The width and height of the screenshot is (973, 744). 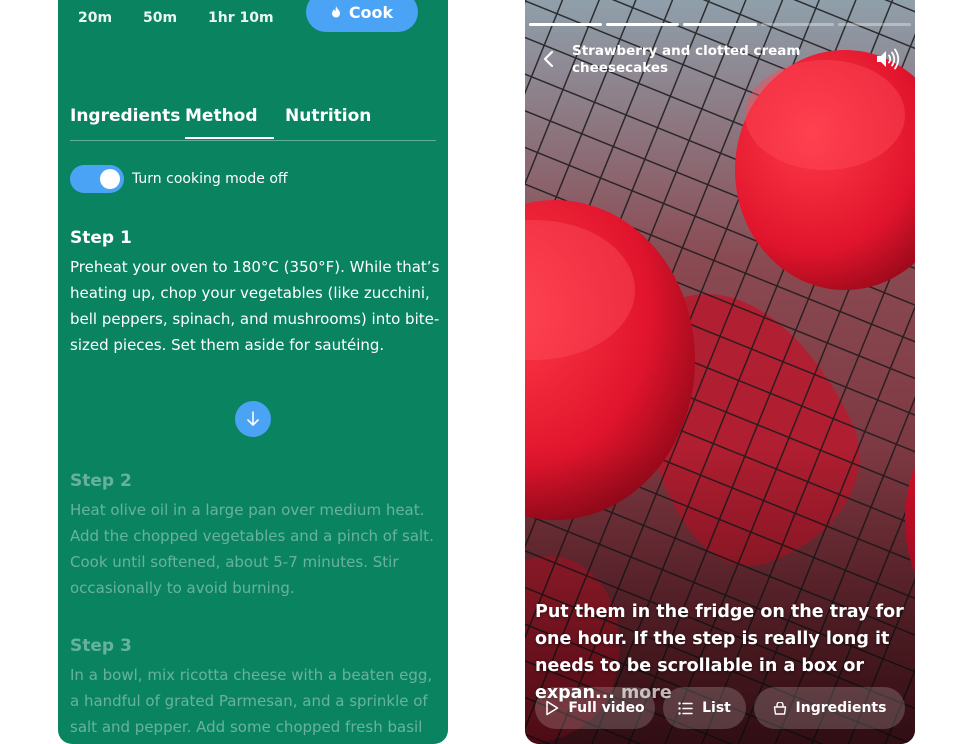 What do you see at coordinates (335, 12) in the screenshot?
I see `flame-icon` at bounding box center [335, 12].